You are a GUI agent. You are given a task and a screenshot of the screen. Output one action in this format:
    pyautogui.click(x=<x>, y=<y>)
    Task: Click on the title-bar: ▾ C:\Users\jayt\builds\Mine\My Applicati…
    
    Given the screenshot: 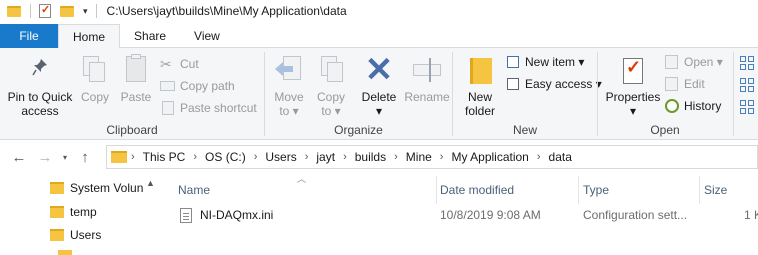 What is the action you would take?
    pyautogui.click(x=379, y=11)
    